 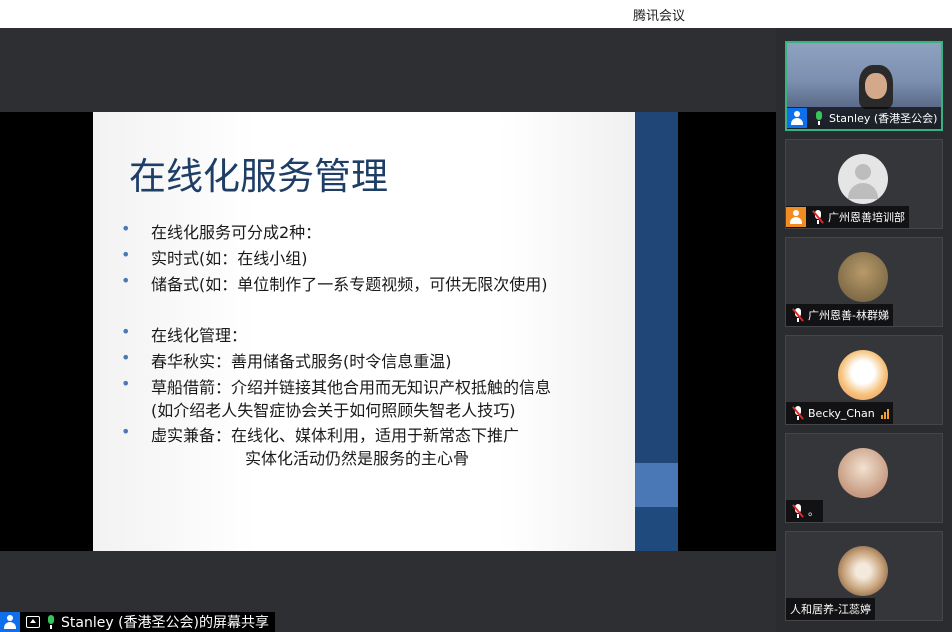 What do you see at coordinates (357, 458) in the screenshot?
I see `slide-bullet-continuation: 实体化活动仍然是服务的主心骨` at bounding box center [357, 458].